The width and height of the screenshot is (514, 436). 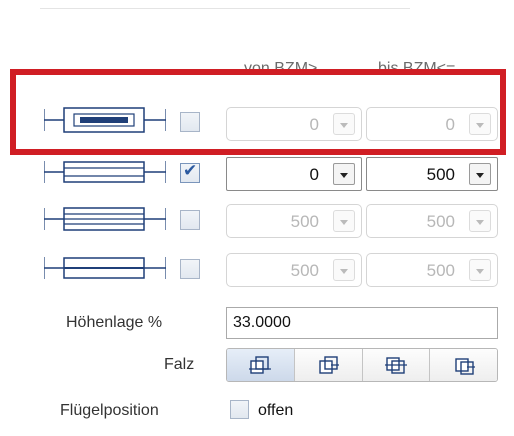 What do you see at coordinates (109, 410) in the screenshot?
I see `fluegelposition-label: Flügelposition` at bounding box center [109, 410].